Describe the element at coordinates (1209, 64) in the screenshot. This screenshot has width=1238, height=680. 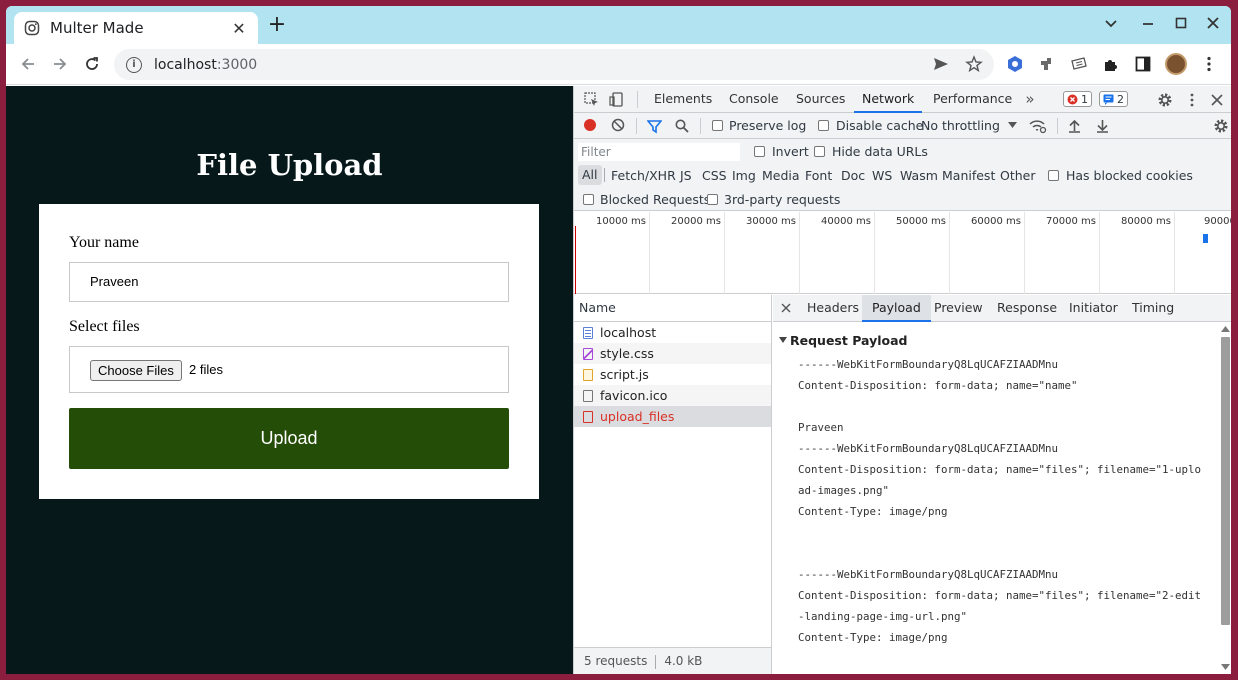
I see `kebab-menu-icon` at that location.